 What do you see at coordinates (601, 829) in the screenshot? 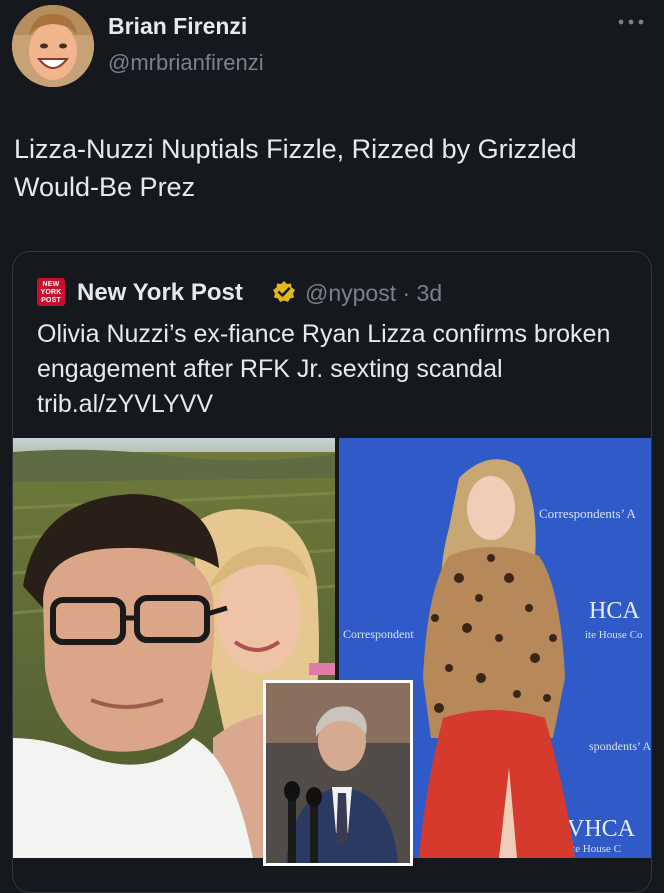
I see `backdrop-text: VHCA` at bounding box center [601, 829].